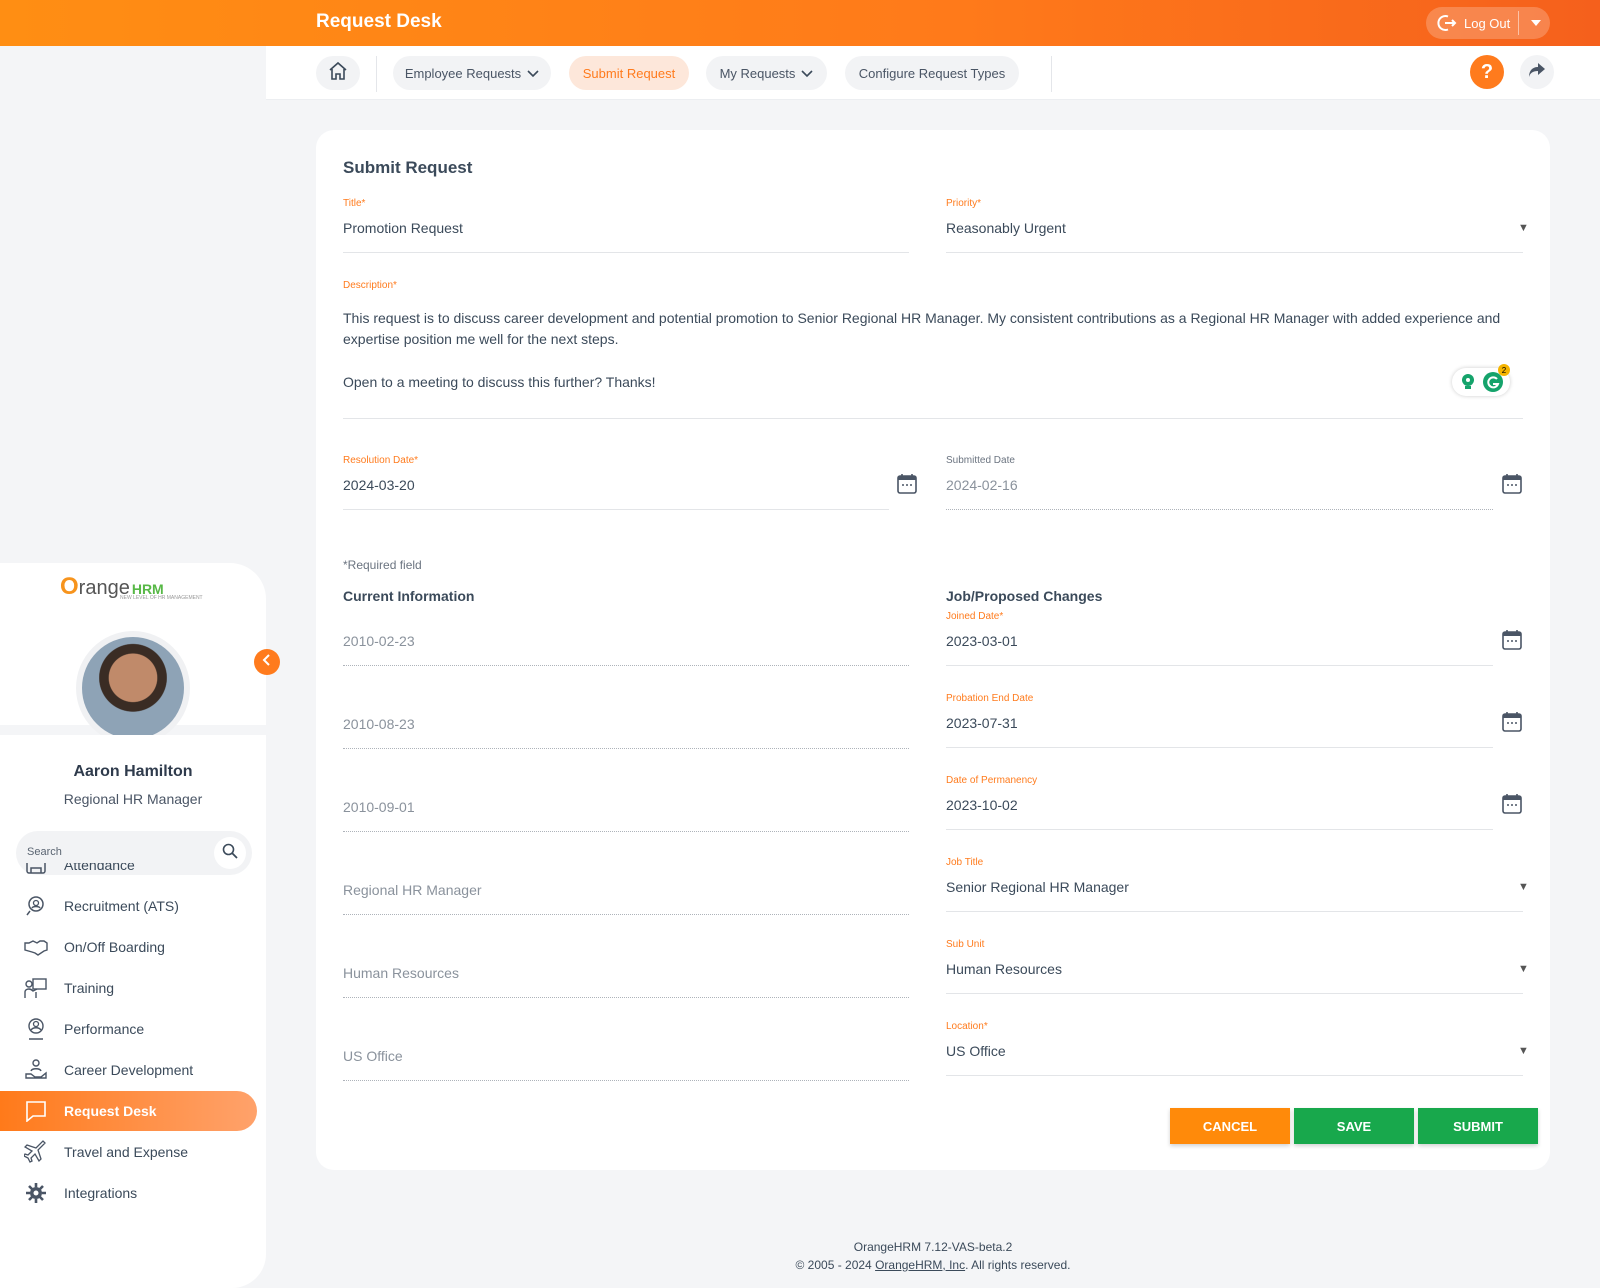 The image size is (1600, 1288). I want to click on tab-my-requests: My Requests, so click(766, 73).